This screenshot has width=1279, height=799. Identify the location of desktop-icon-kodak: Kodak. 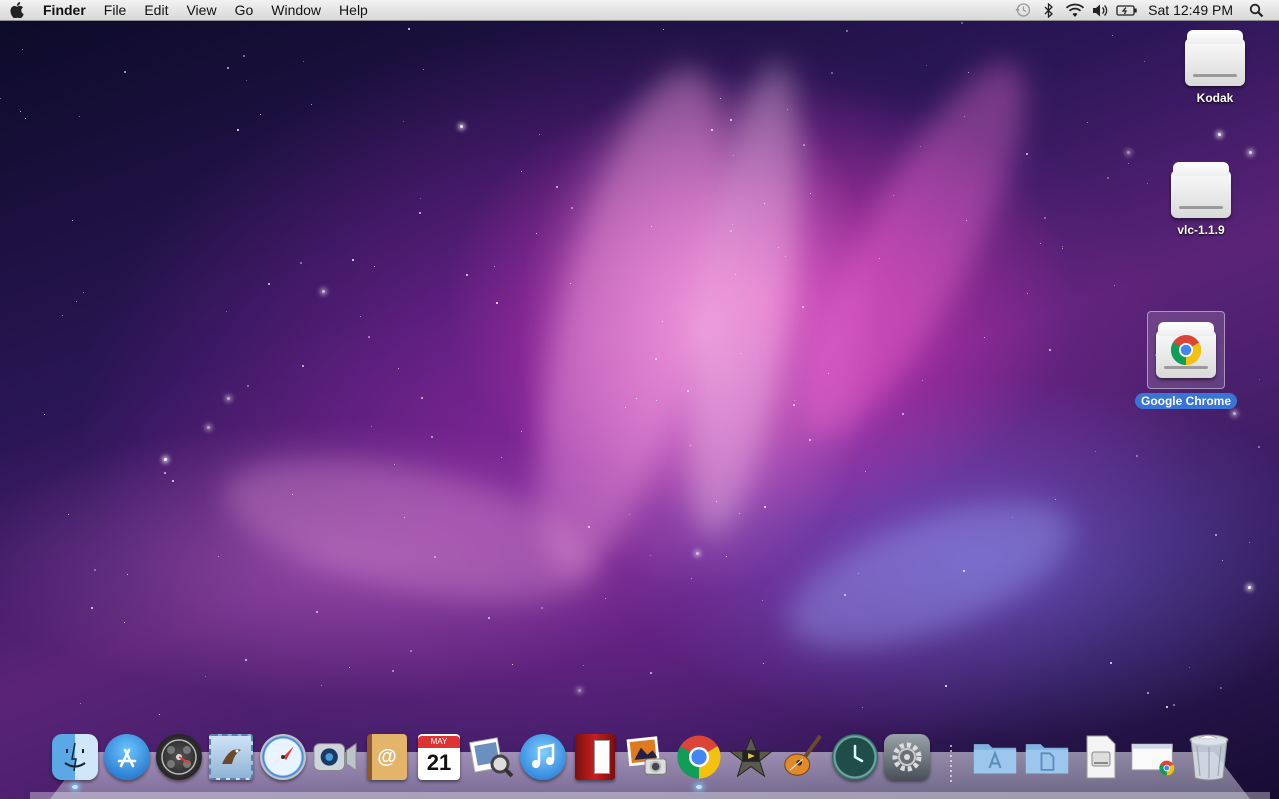
(1215, 68).